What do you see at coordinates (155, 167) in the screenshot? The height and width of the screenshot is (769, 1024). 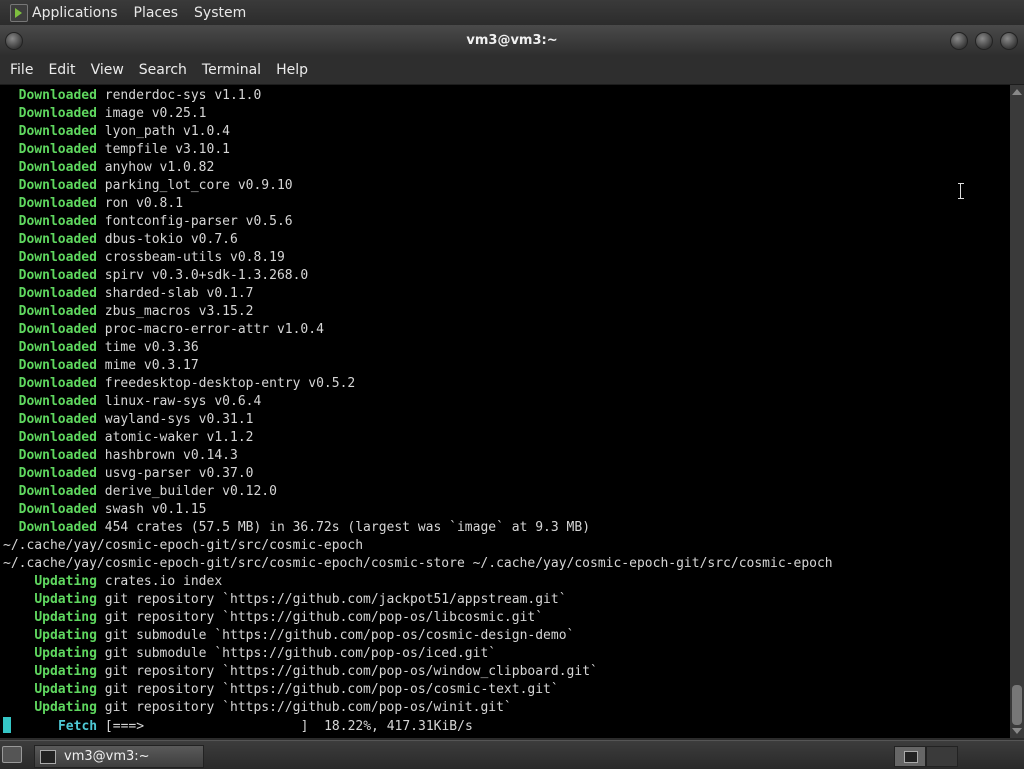 I see `line-text: anyhow v1.0.82` at bounding box center [155, 167].